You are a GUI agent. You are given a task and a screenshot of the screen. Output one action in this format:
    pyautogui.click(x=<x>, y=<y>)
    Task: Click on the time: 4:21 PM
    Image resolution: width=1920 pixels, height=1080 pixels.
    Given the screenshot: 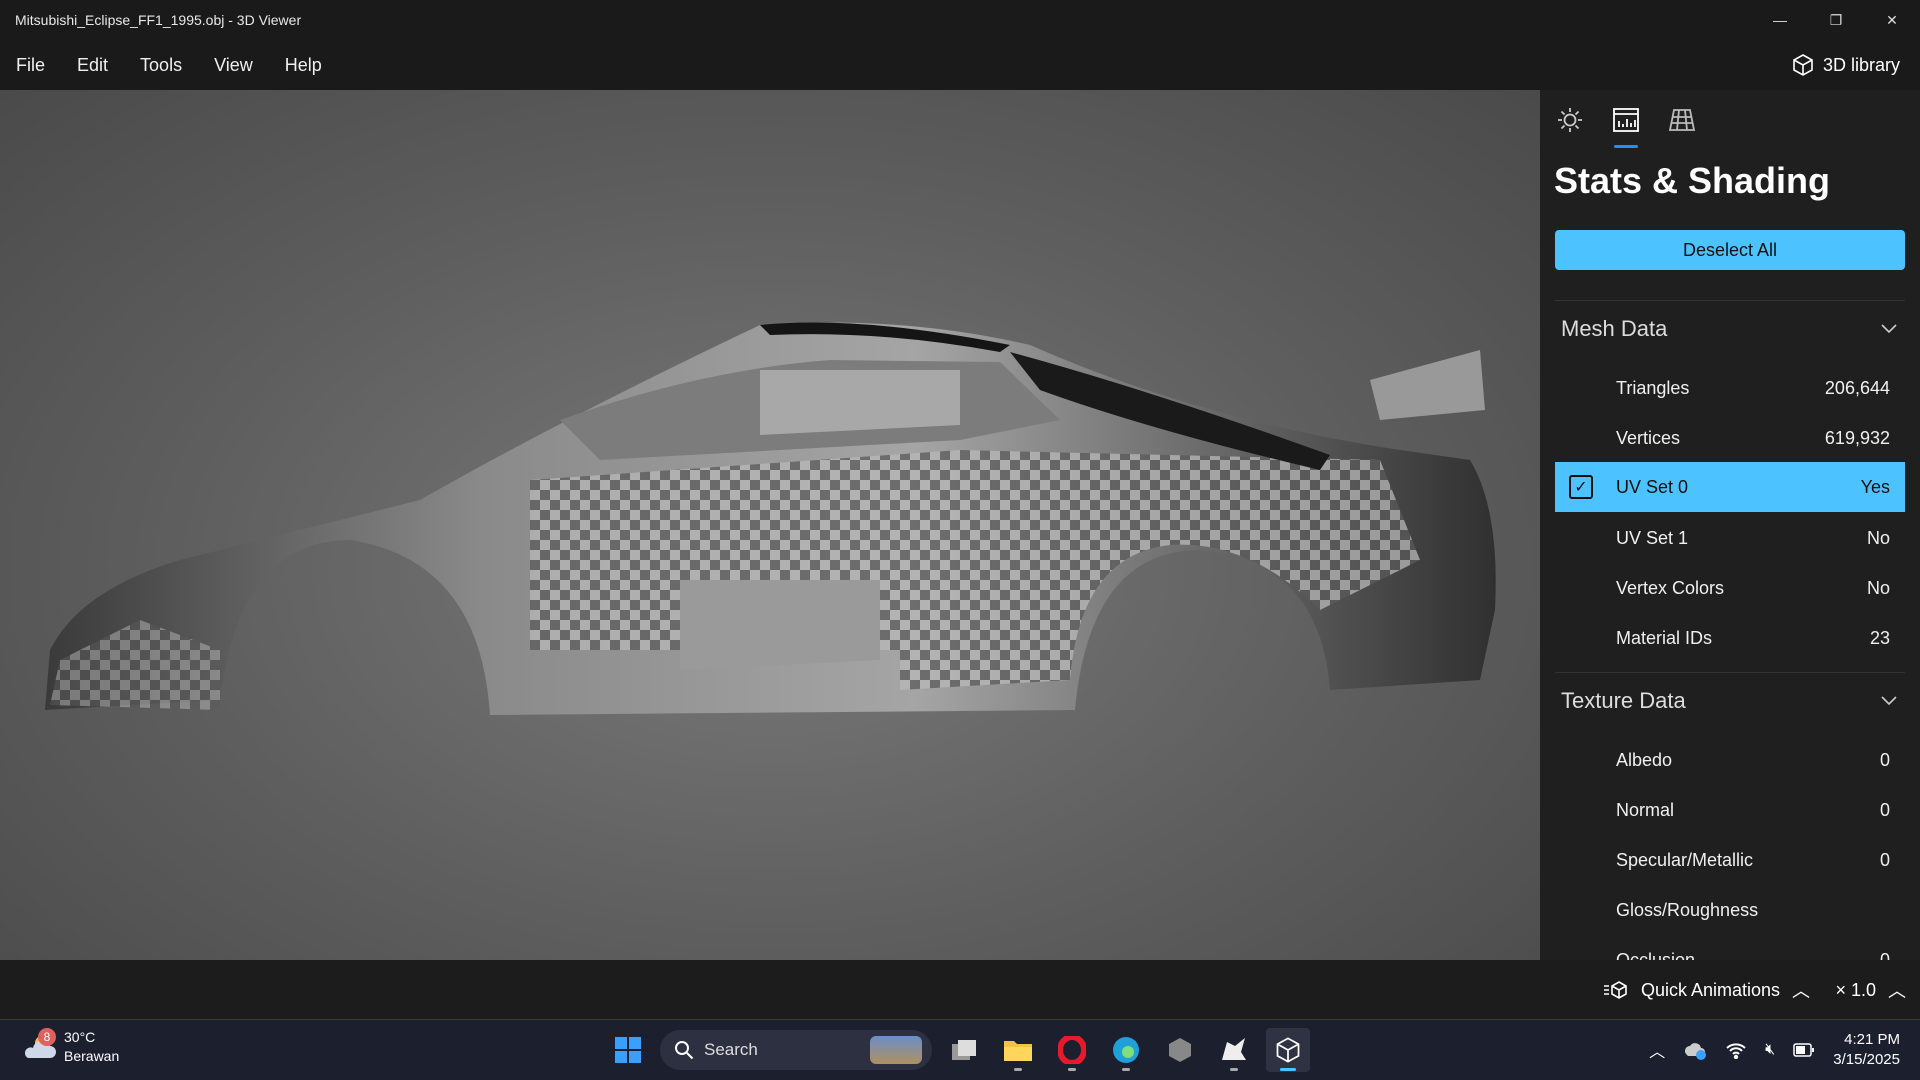 What is the action you would take?
    pyautogui.click(x=1872, y=1039)
    